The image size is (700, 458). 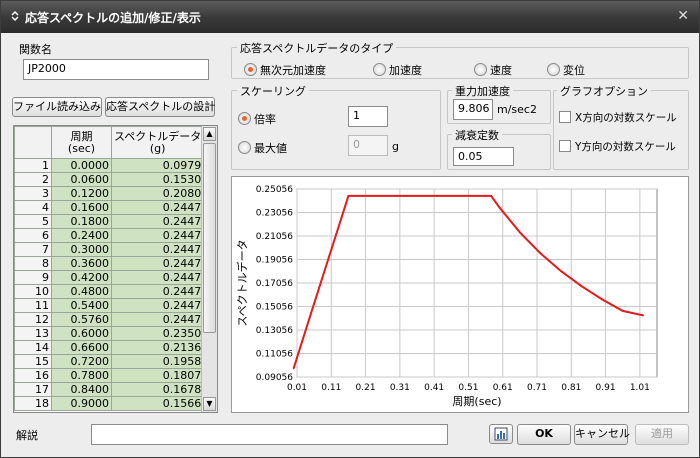 I want to click on period-cell: 0.3000, so click(x=81, y=249).